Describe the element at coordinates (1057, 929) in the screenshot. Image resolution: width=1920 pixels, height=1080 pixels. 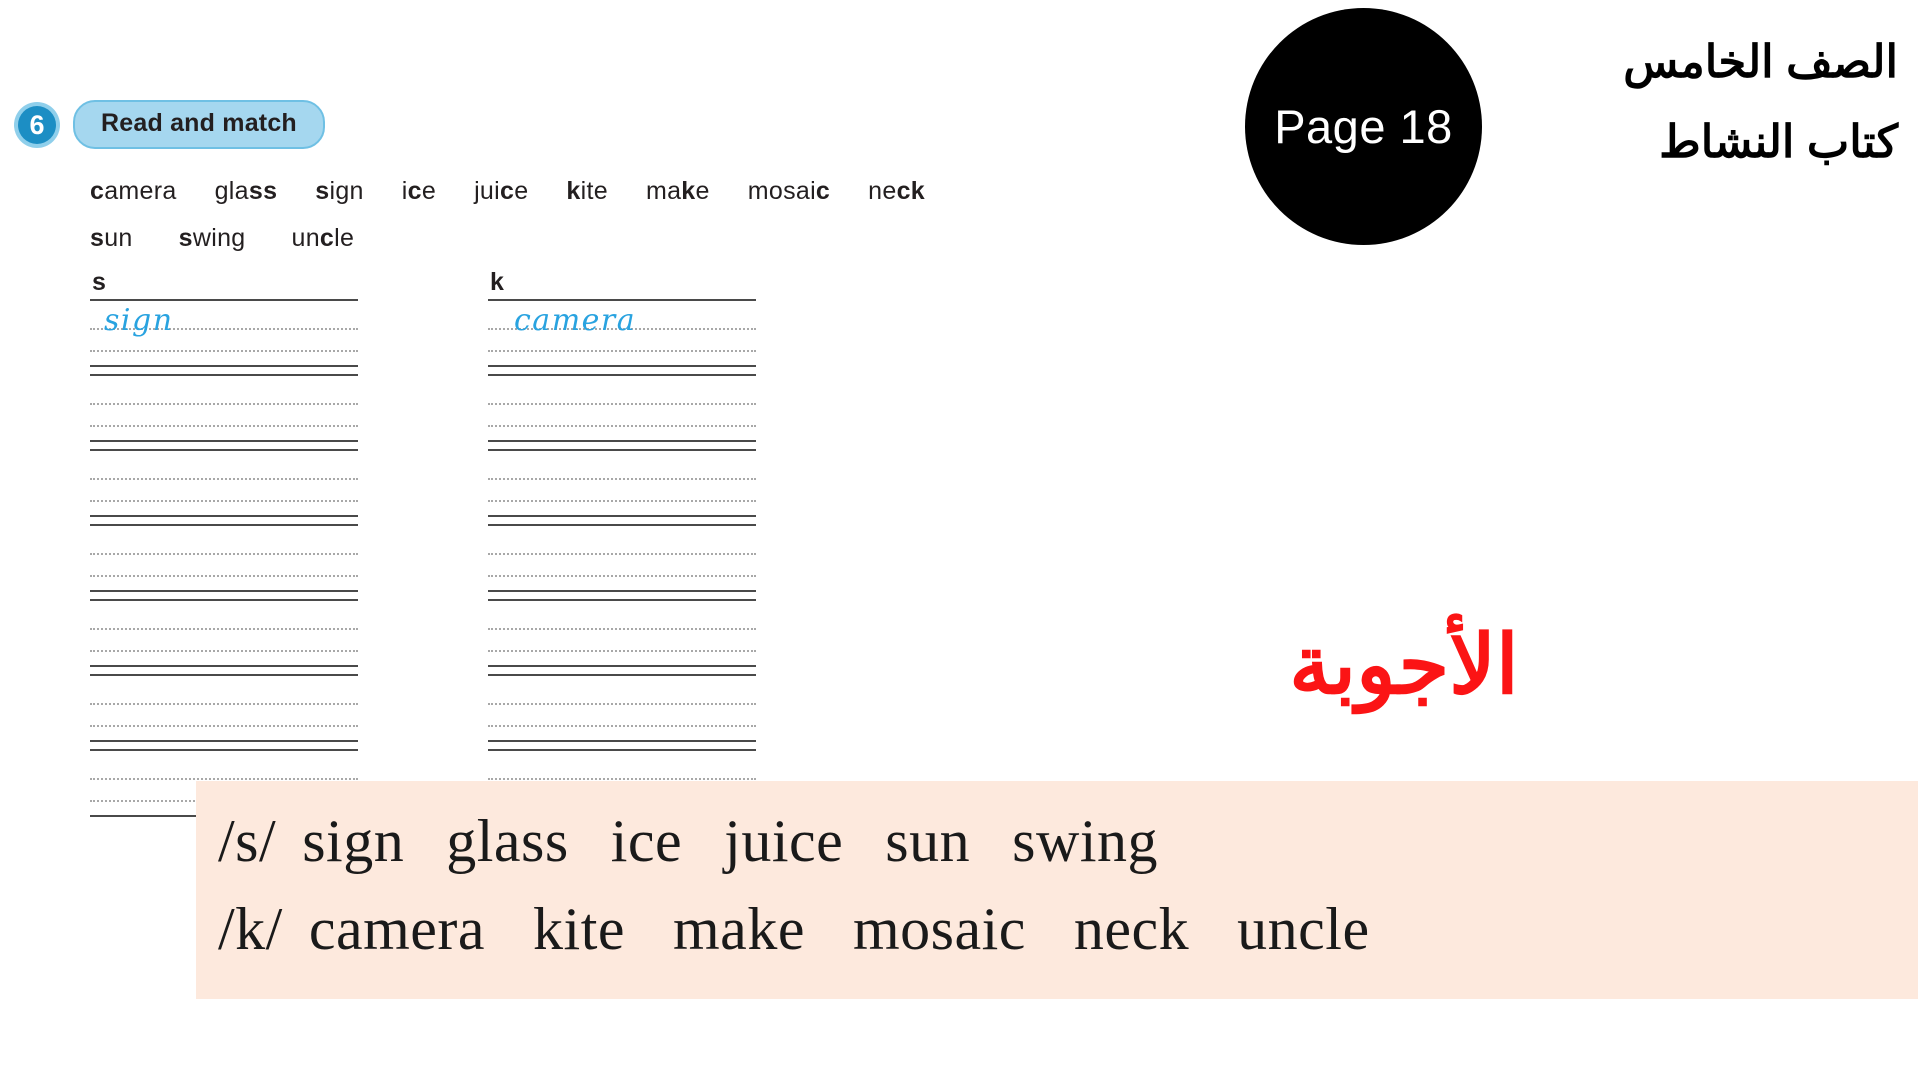
I see `answer-key-row: /k/camera kite make mosaic neck uncle` at that location.